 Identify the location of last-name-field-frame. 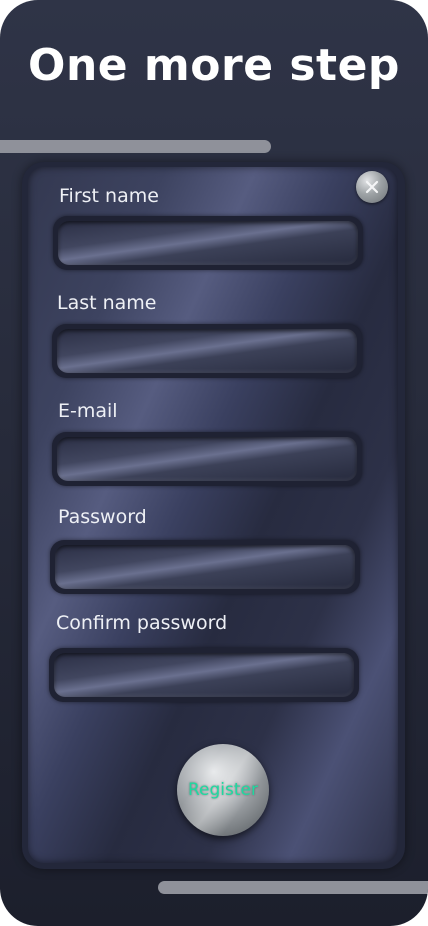
(207, 351).